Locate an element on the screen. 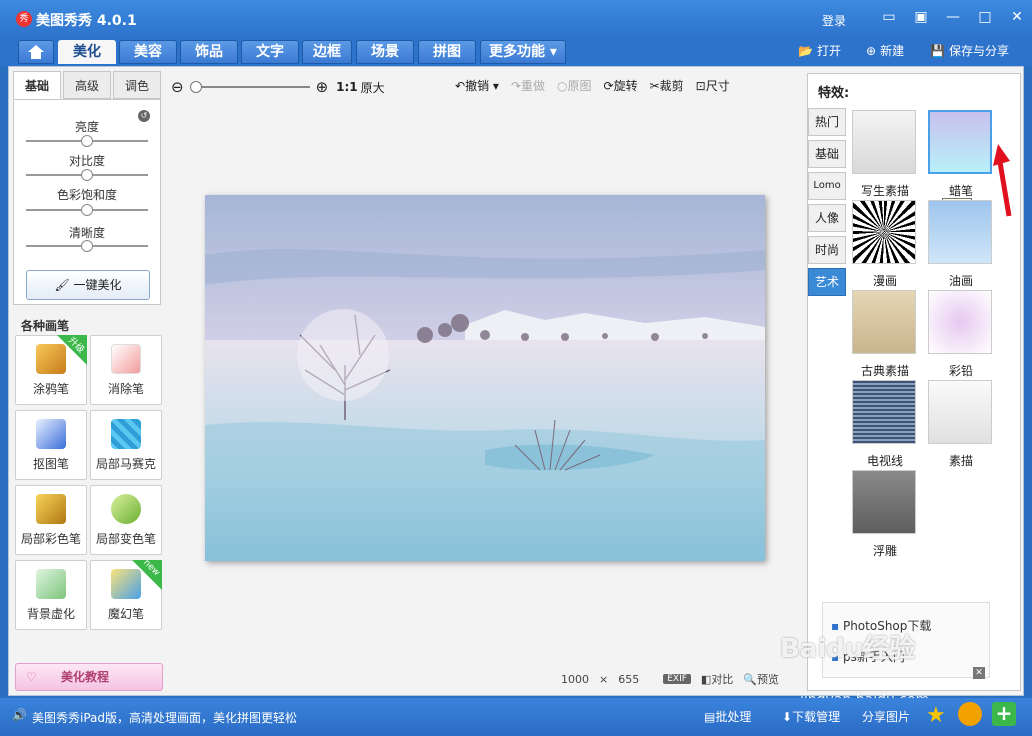  brush-mosaic: 局部马赛克 is located at coordinates (126, 445).